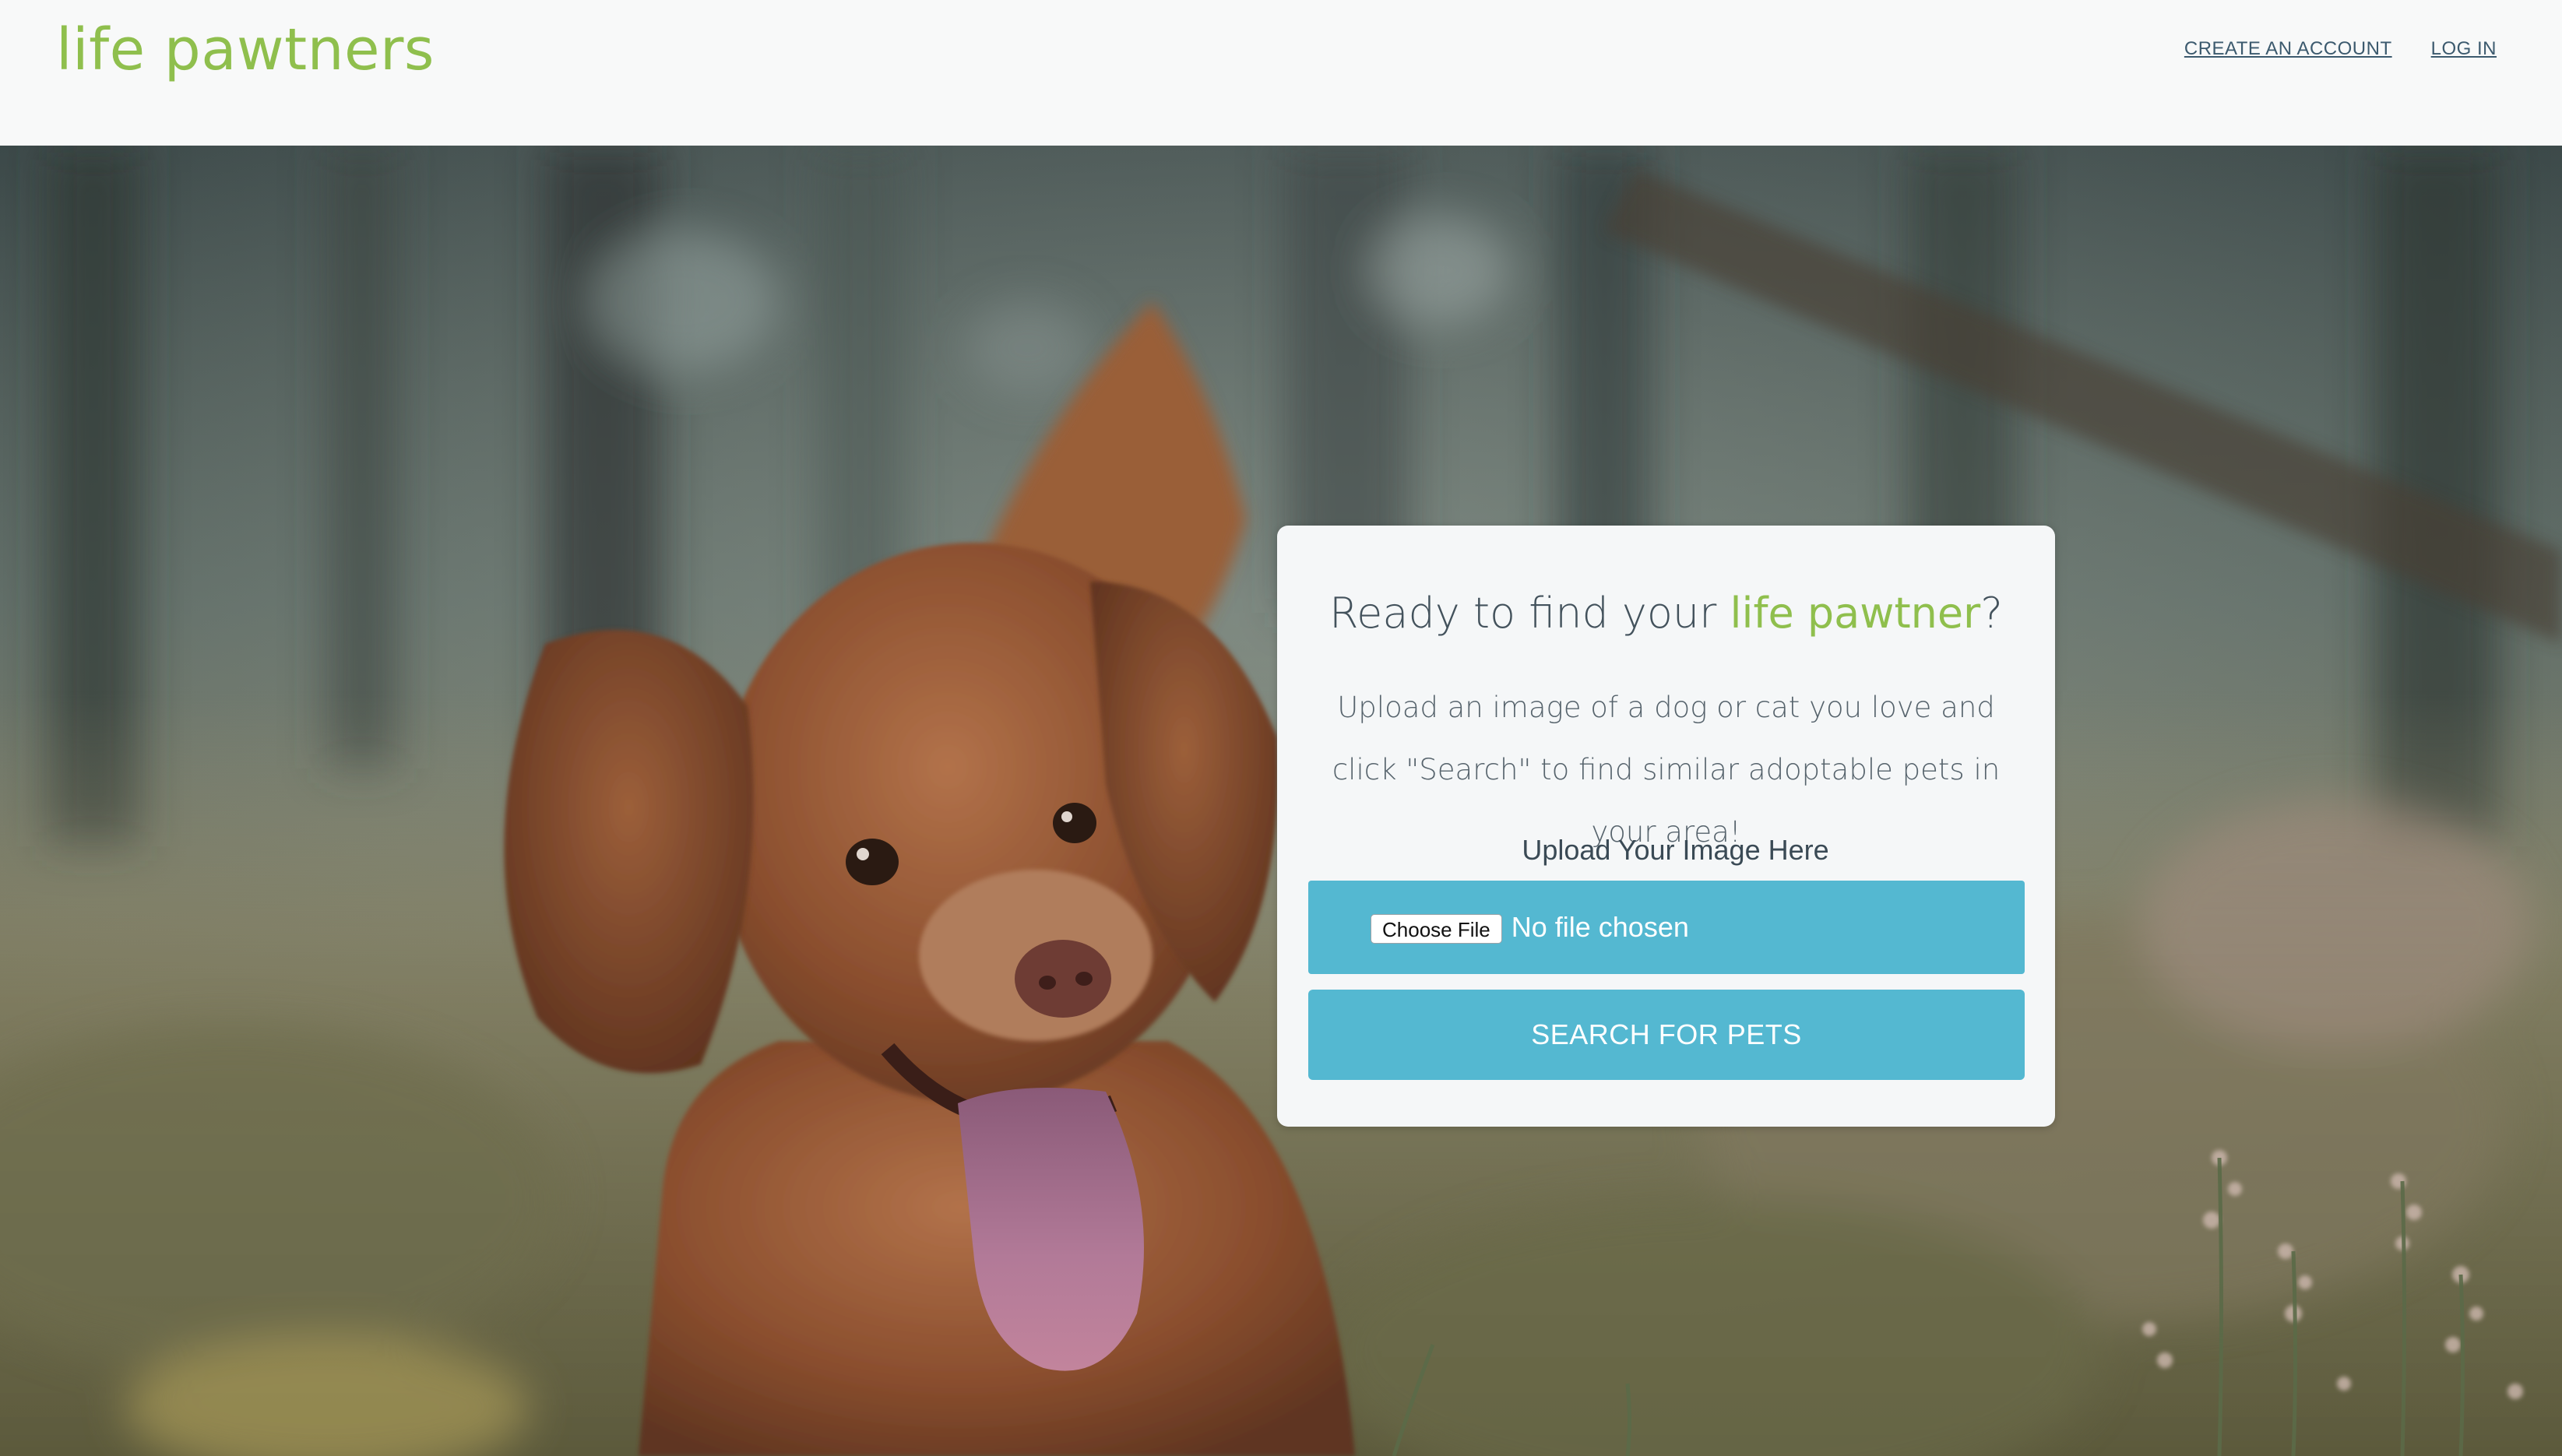  Describe the element at coordinates (1992, 613) in the screenshot. I see `heading-question-mark: ?` at that location.